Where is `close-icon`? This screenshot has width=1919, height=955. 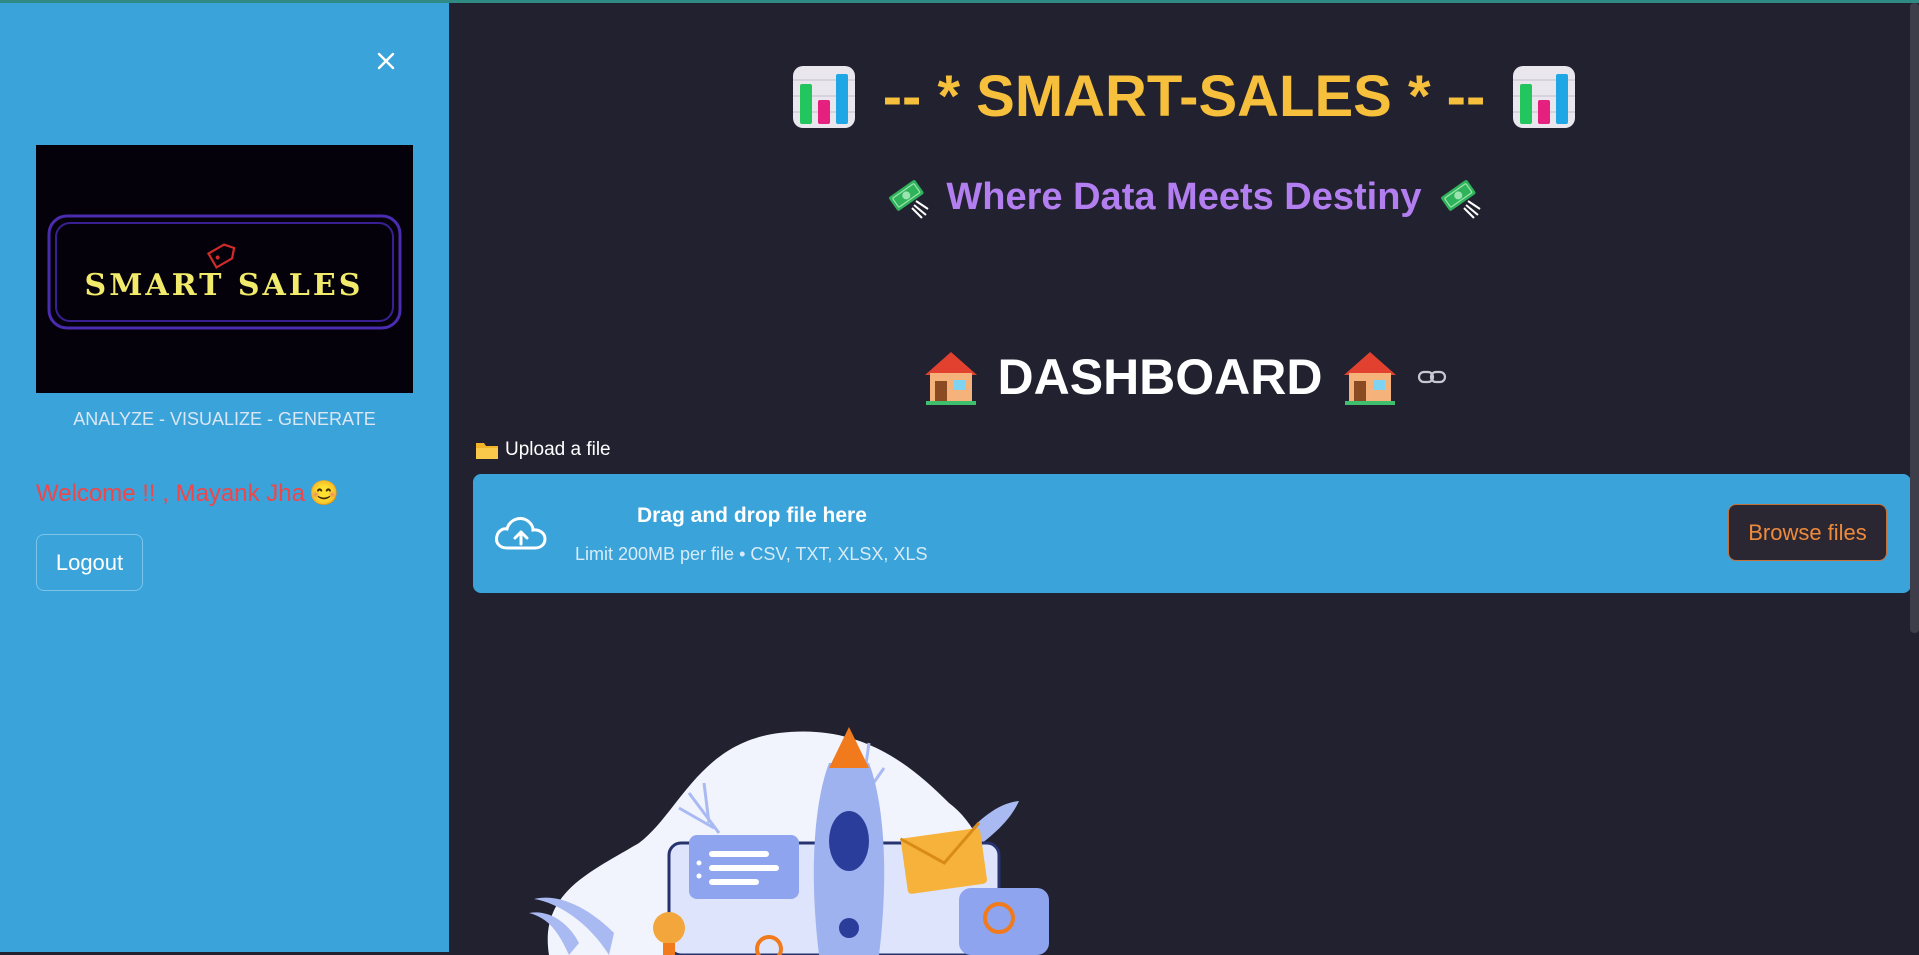
close-icon is located at coordinates (386, 61).